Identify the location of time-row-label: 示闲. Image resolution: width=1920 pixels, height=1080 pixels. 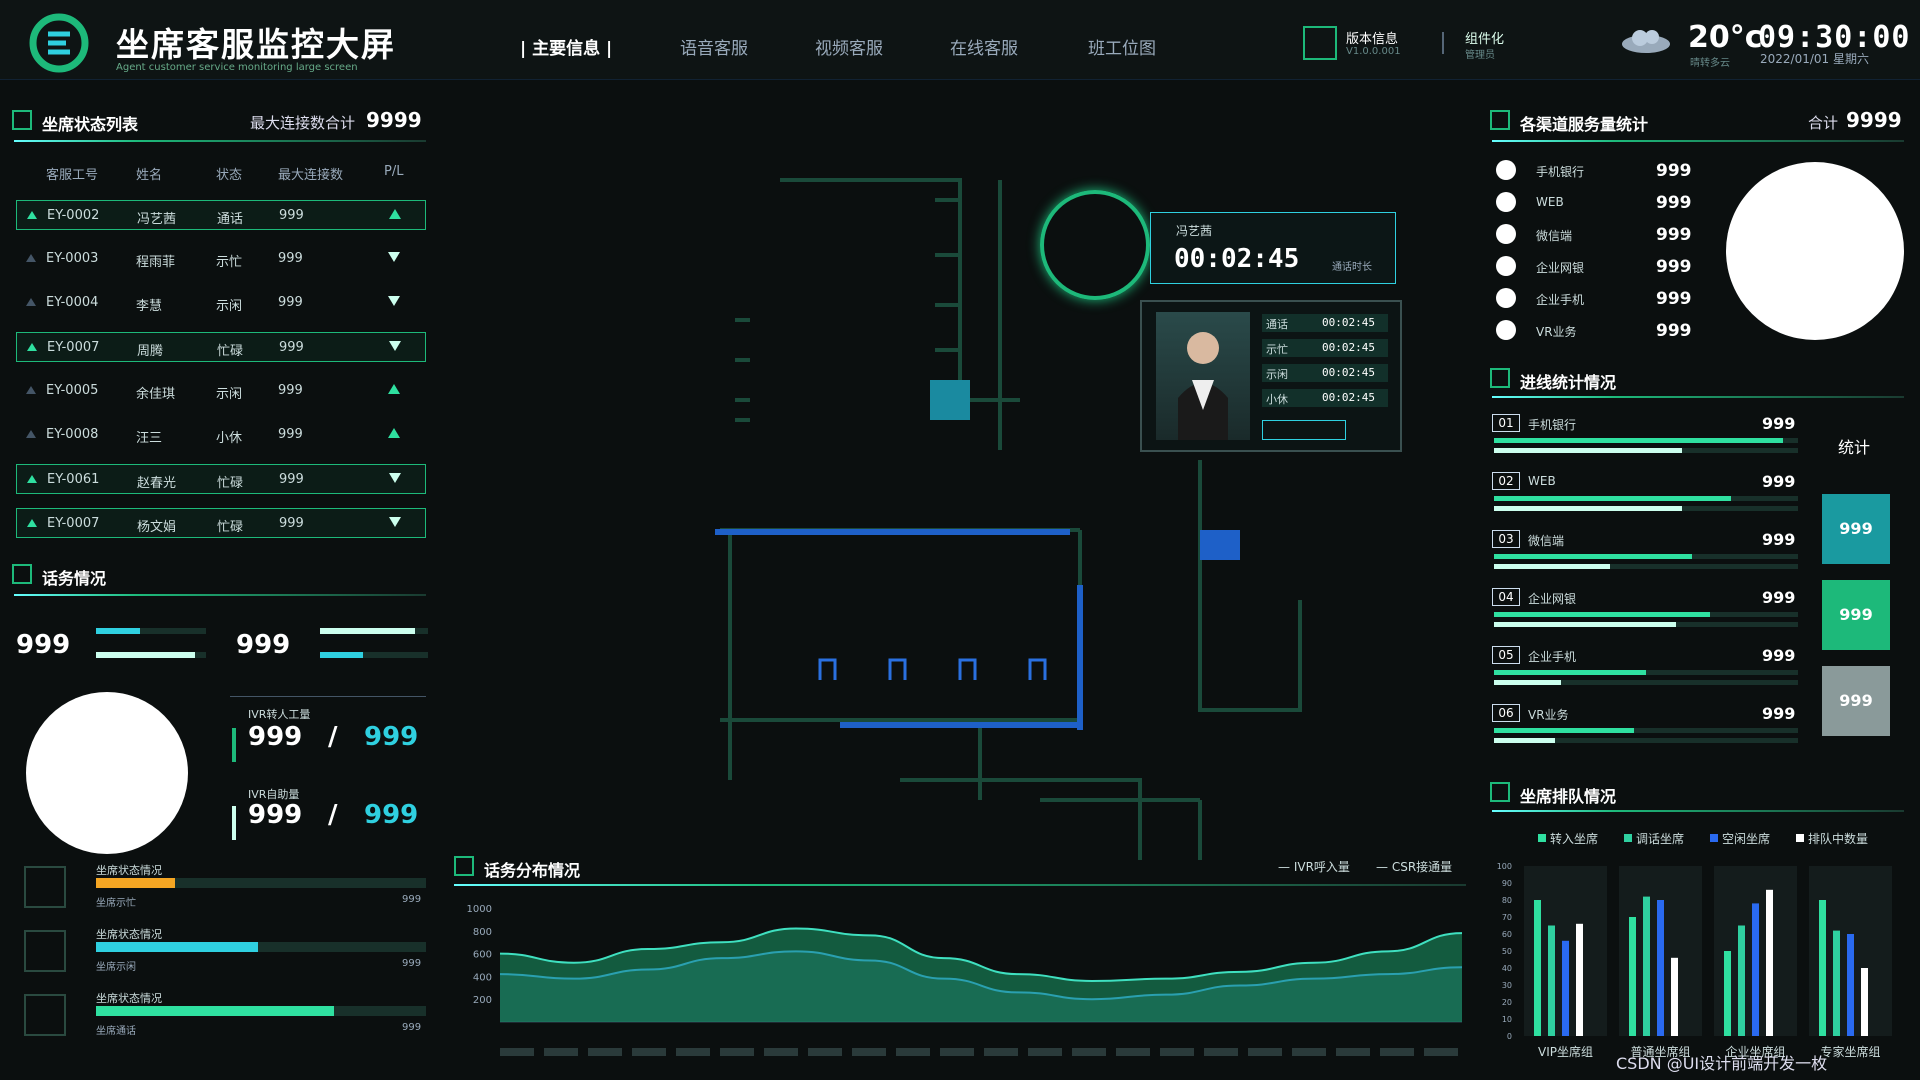
(1277, 374).